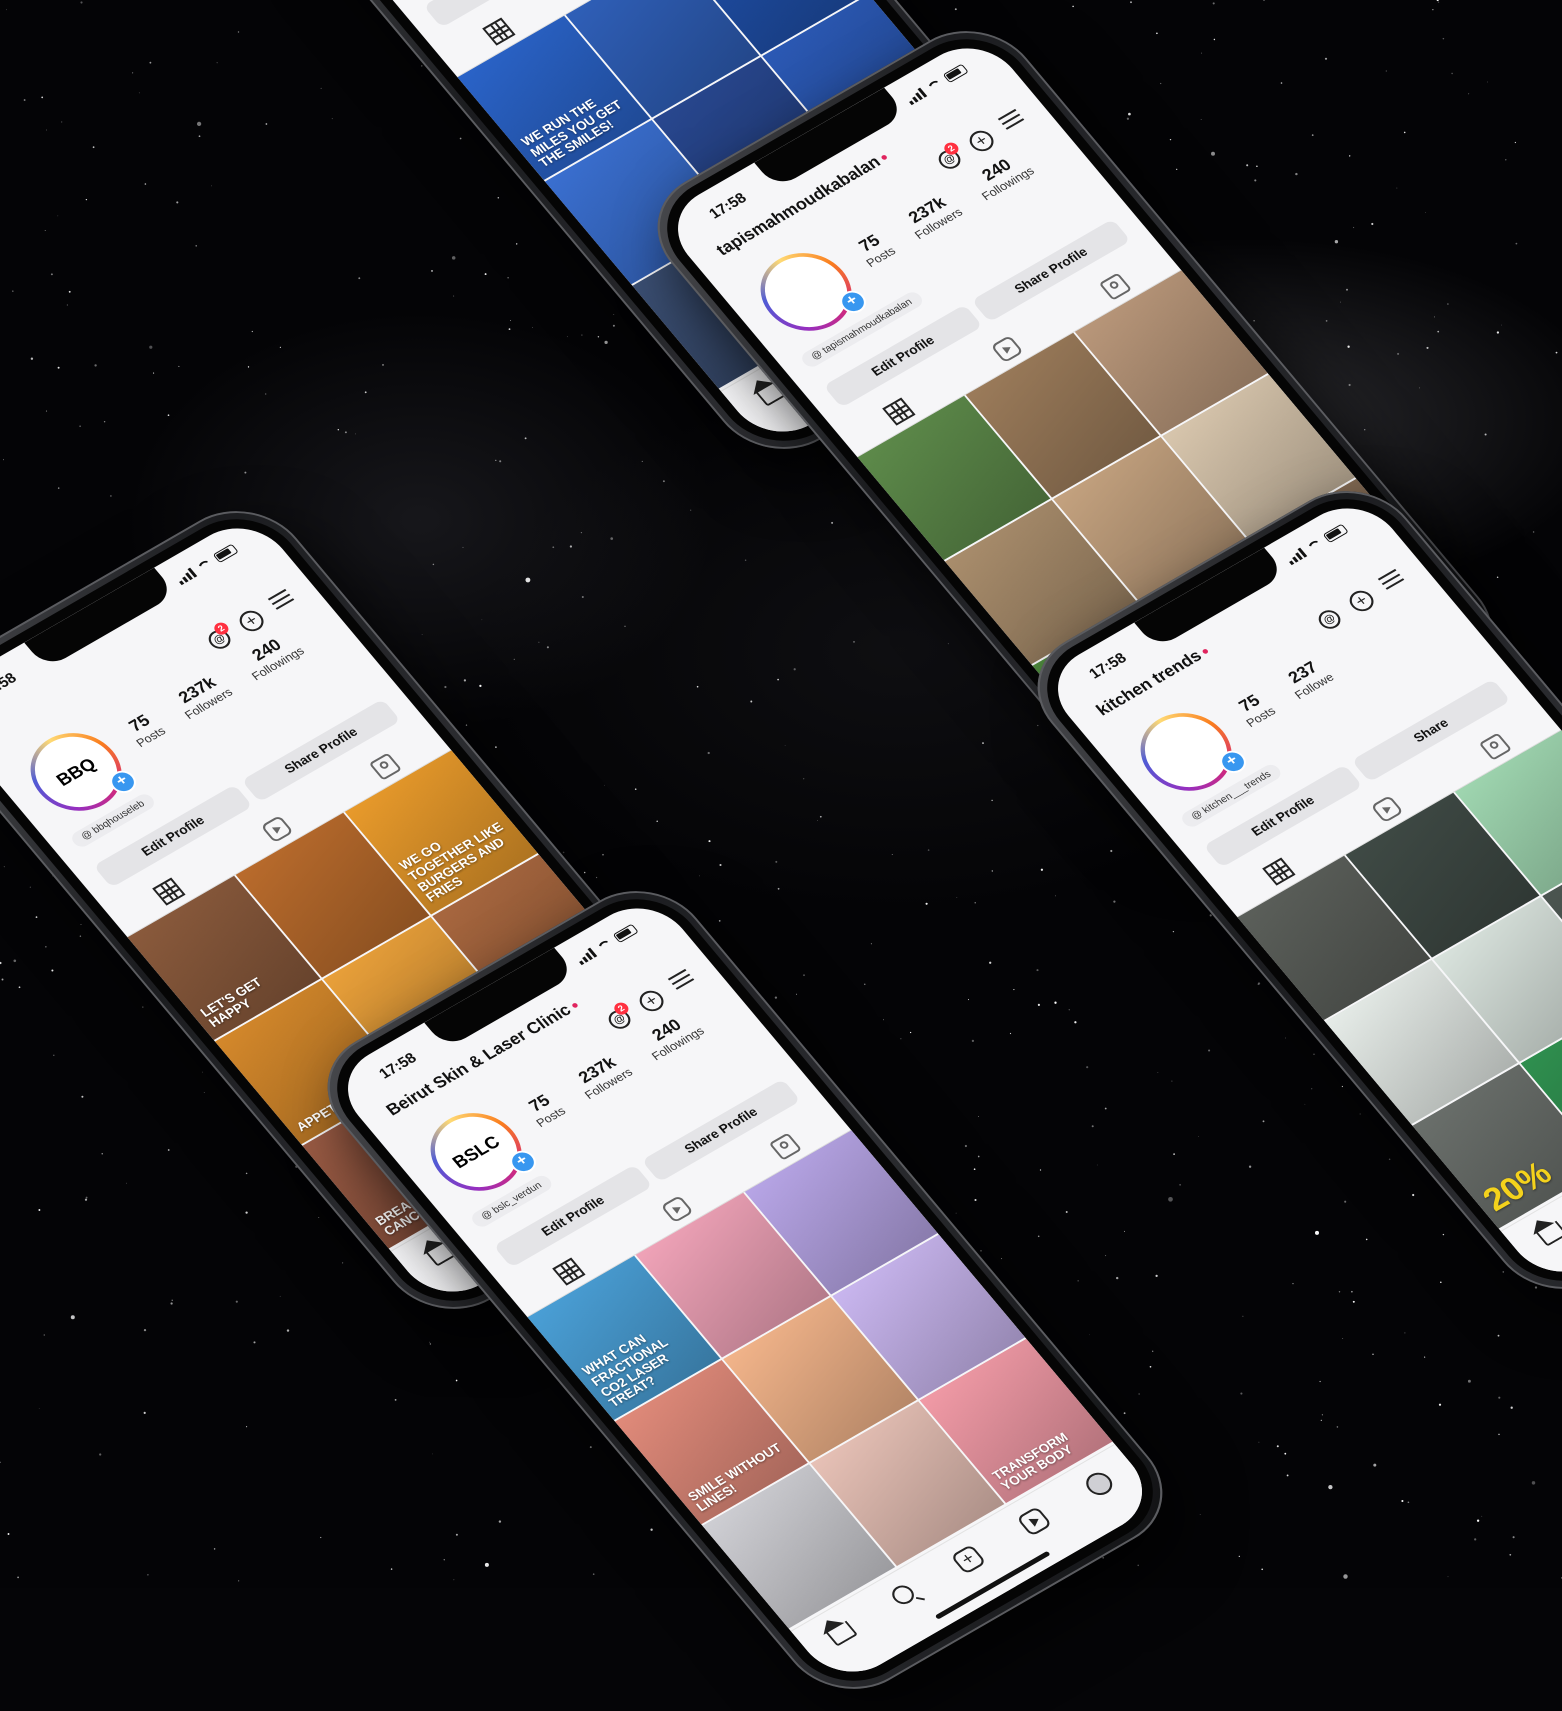 The width and height of the screenshot is (1562, 1711). What do you see at coordinates (1307, 678) in the screenshot?
I see `followers-count: 237 Followe` at bounding box center [1307, 678].